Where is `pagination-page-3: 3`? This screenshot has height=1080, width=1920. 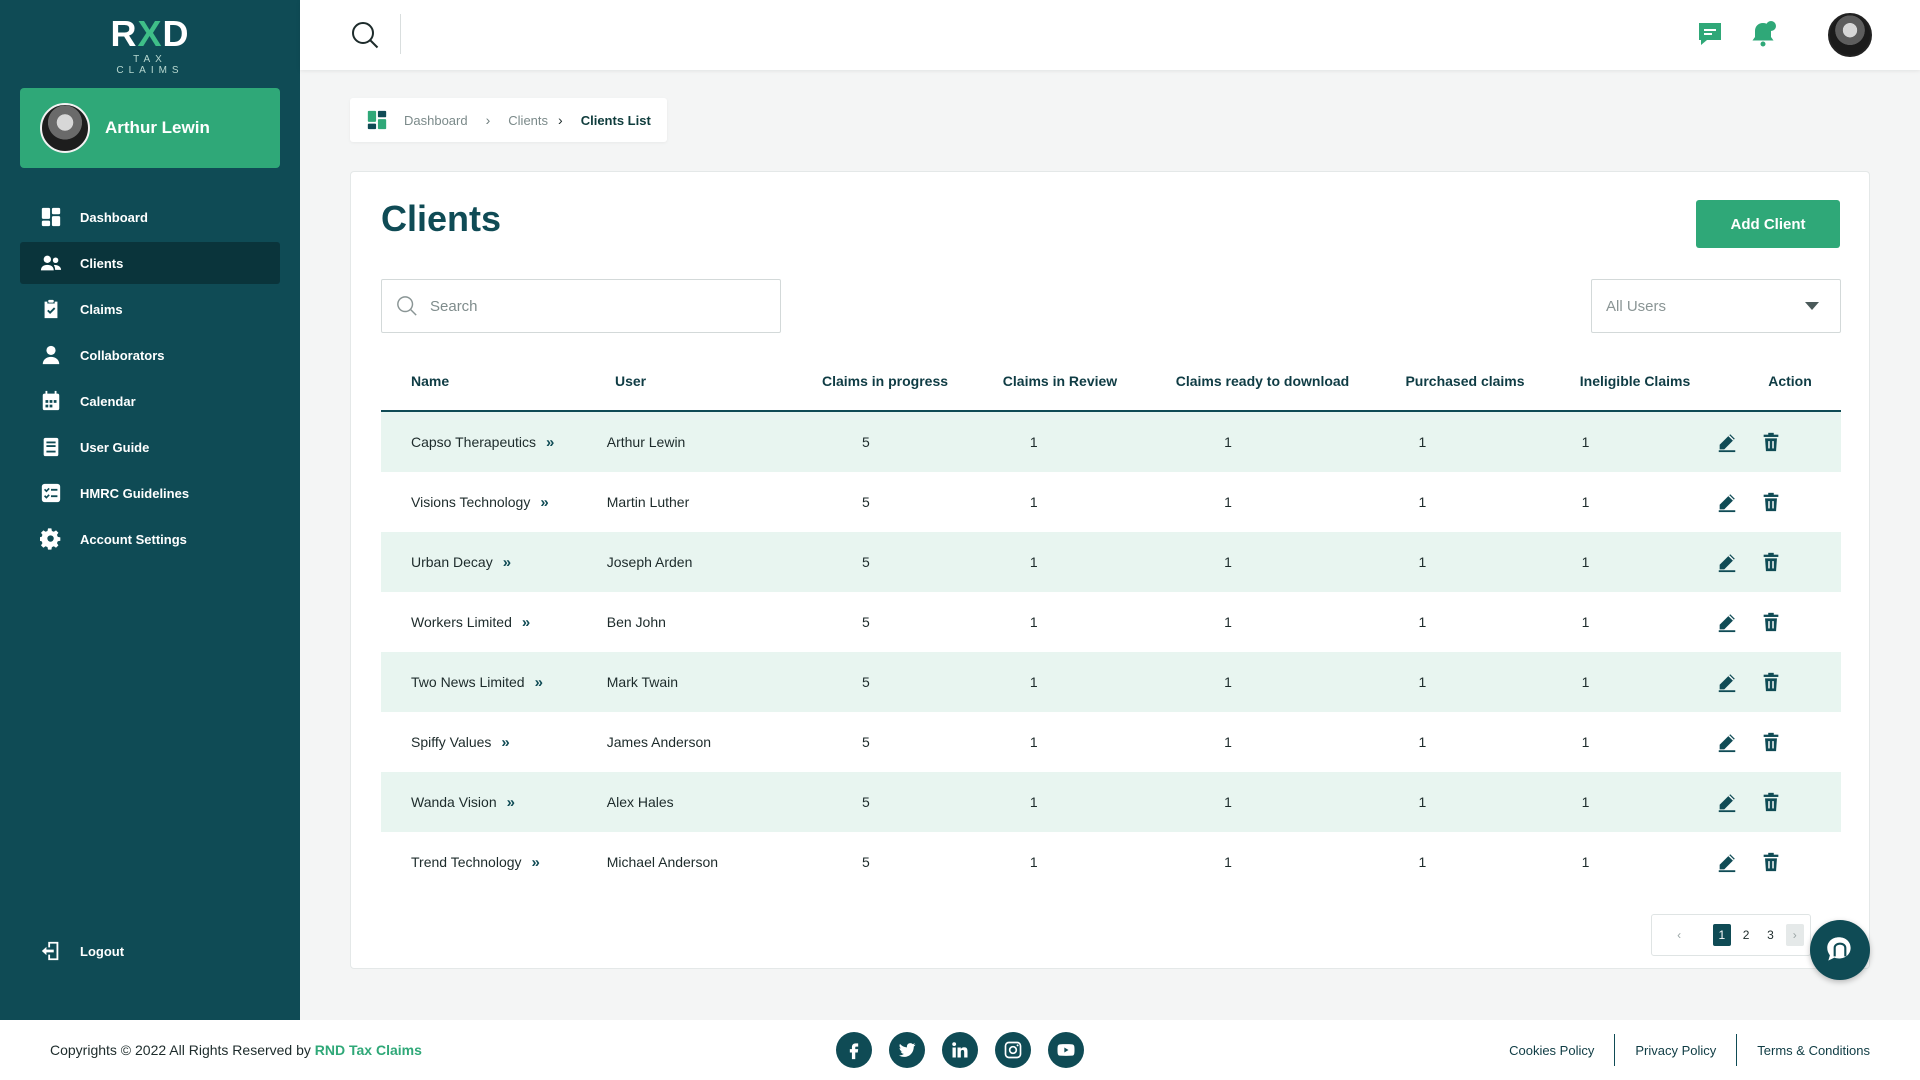 pagination-page-3: 3 is located at coordinates (1770, 935).